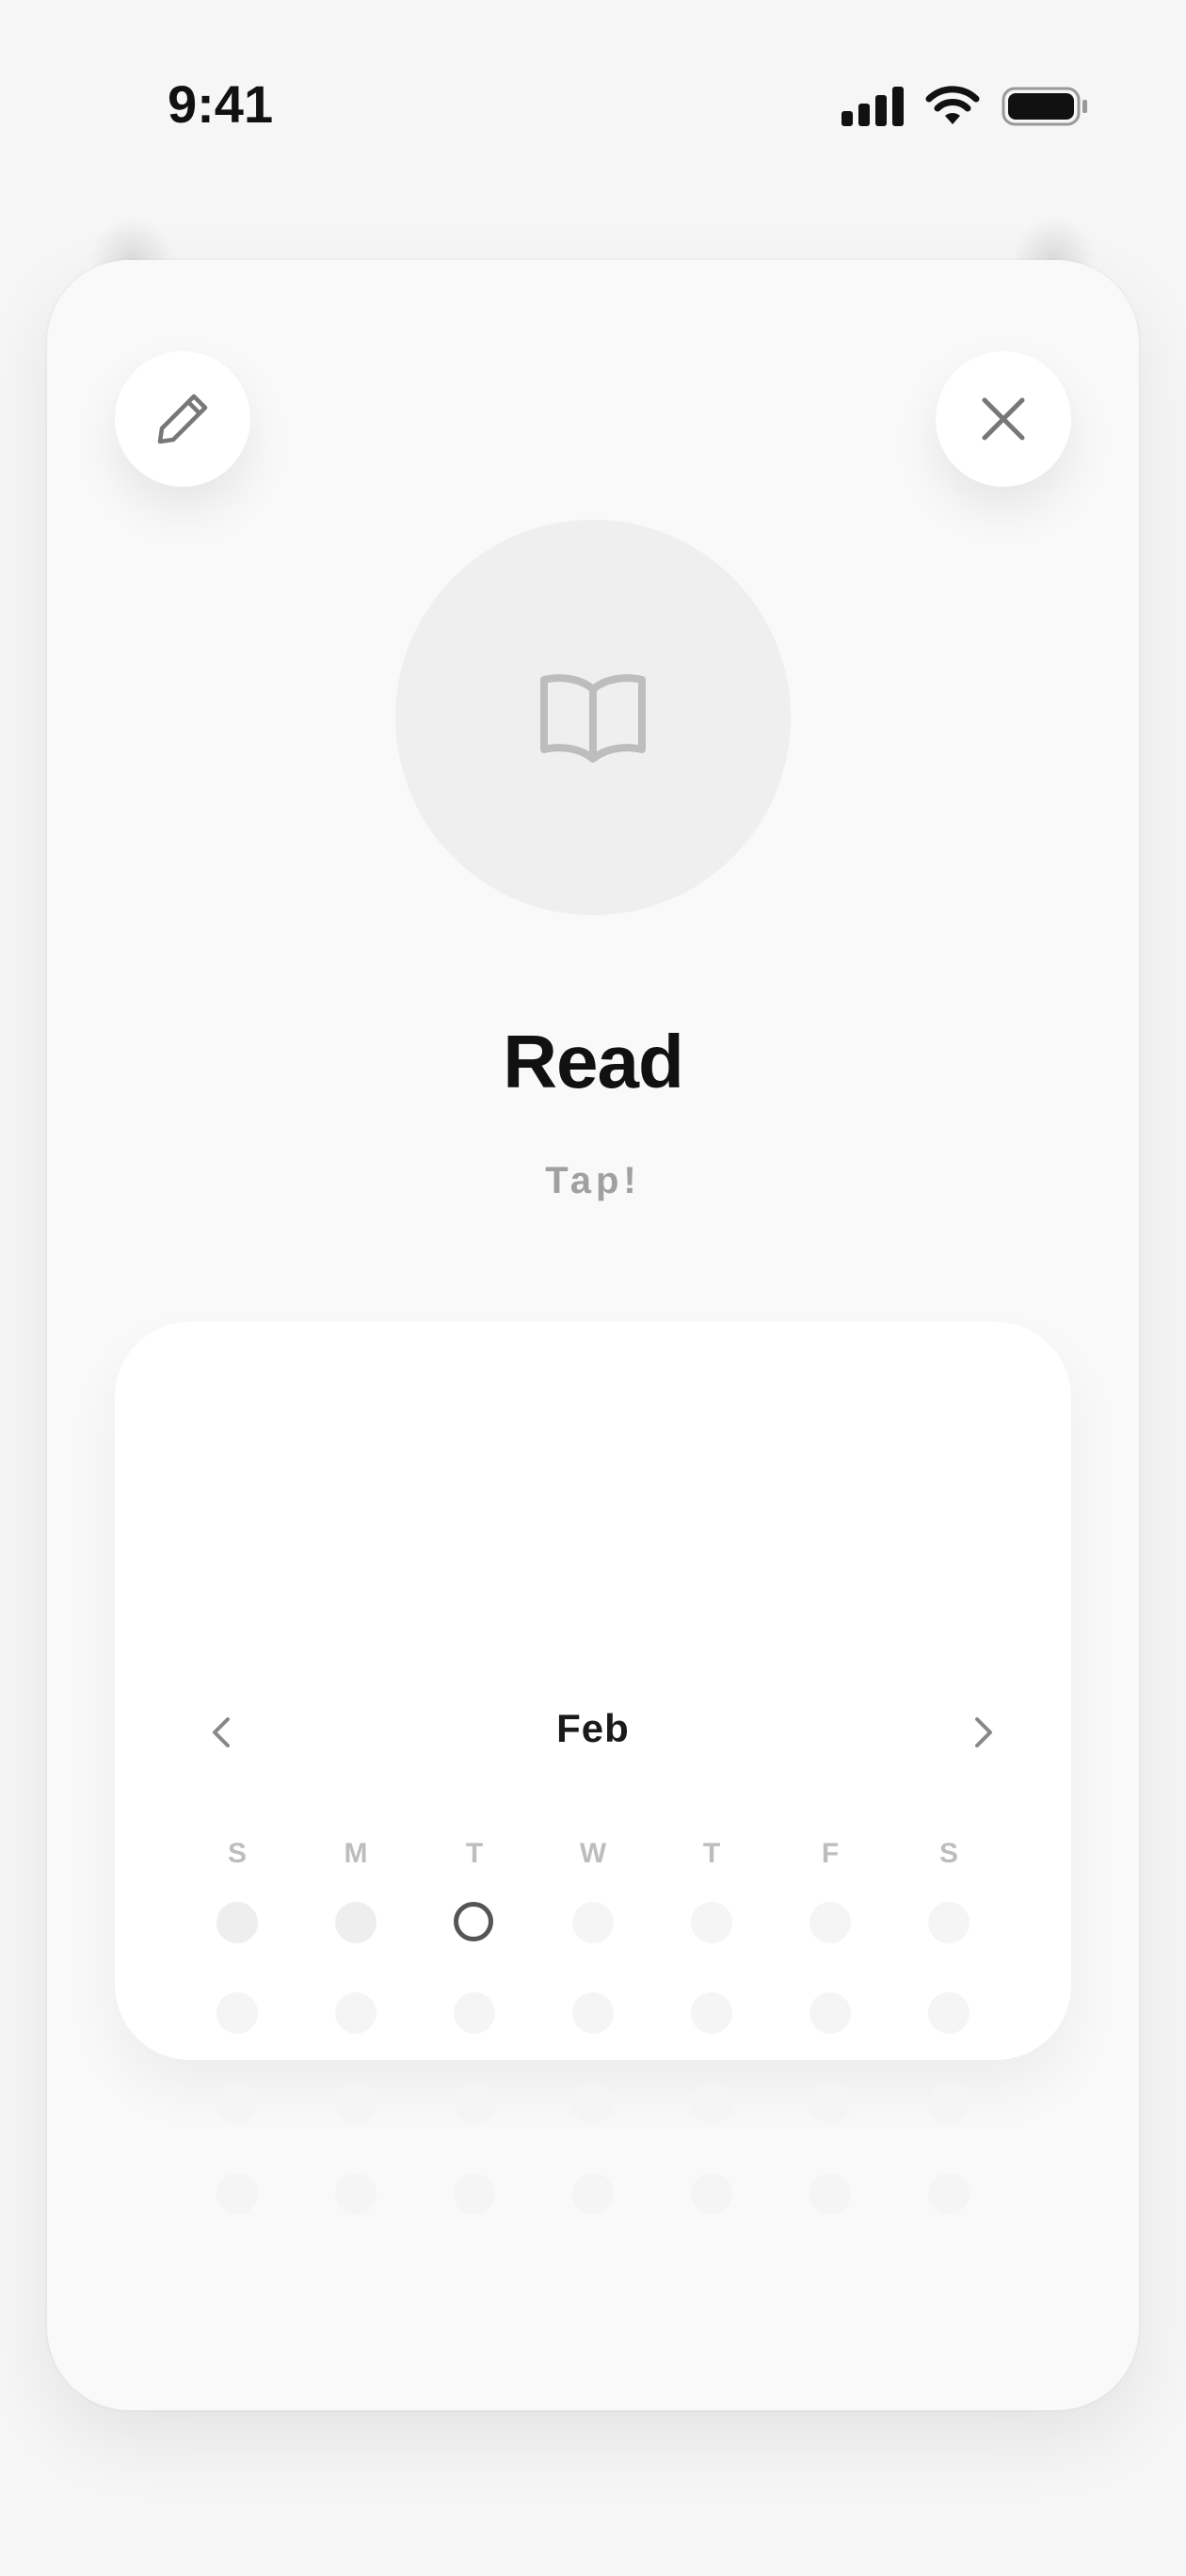 Image resolution: width=1186 pixels, height=2576 pixels. Describe the element at coordinates (830, 1853) in the screenshot. I see `weekday-label: F` at that location.